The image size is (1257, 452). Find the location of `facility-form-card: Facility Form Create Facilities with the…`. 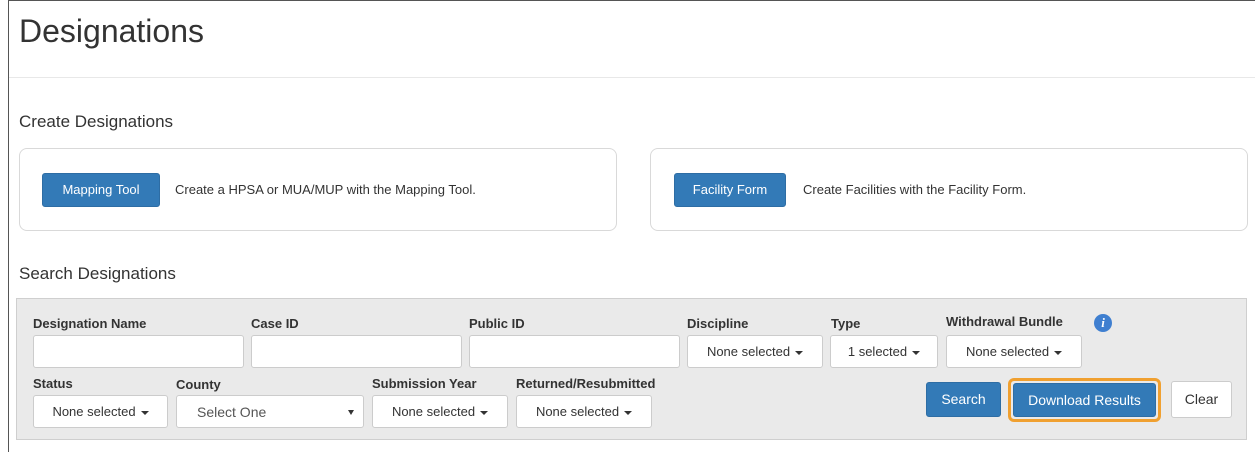

facility-form-card: Facility Form Create Facilities with the… is located at coordinates (949, 189).